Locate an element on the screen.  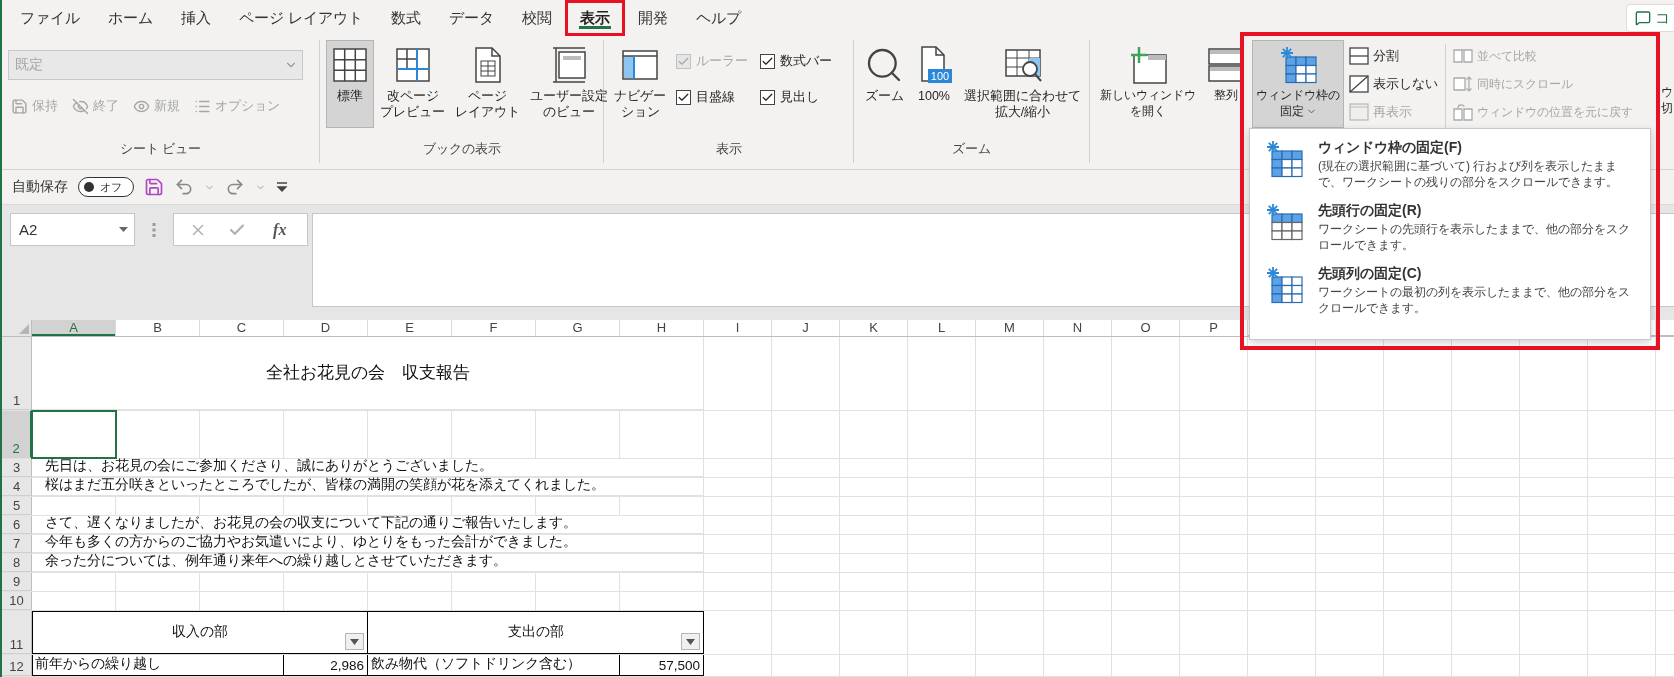
comment-icon is located at coordinates (1643, 18).